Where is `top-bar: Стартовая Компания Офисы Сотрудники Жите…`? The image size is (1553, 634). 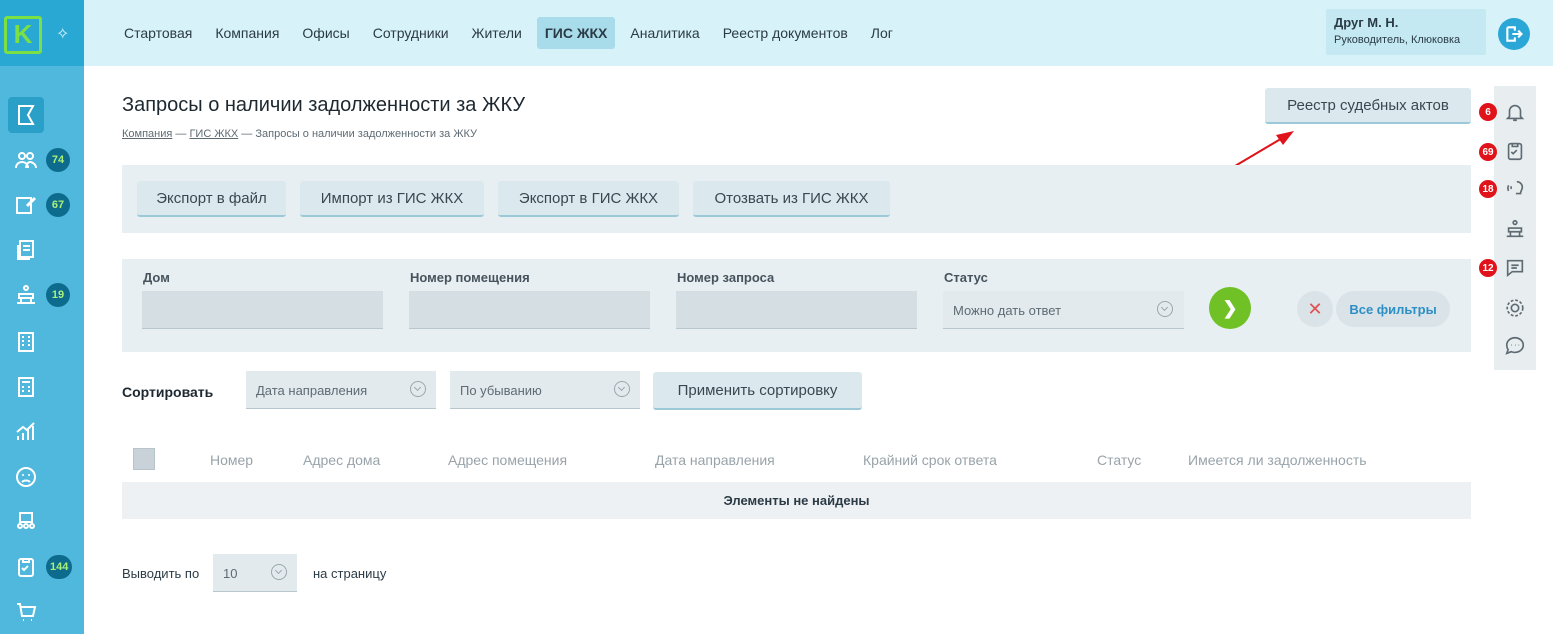
top-bar: Стартовая Компания Офисы Сотрудники Жите… is located at coordinates (818, 33).